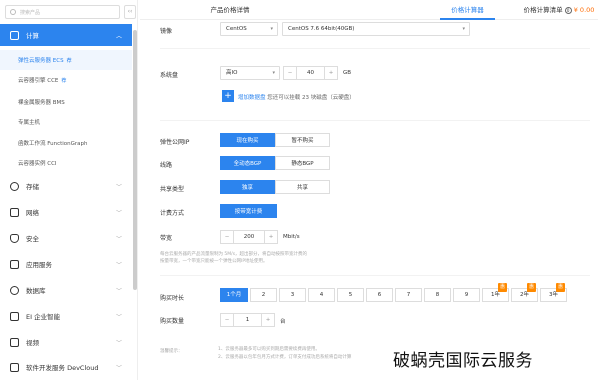 This screenshot has height=380, width=598. What do you see at coordinates (230, 10) in the screenshot?
I see `tab-price-detail: 产品价格详情` at bounding box center [230, 10].